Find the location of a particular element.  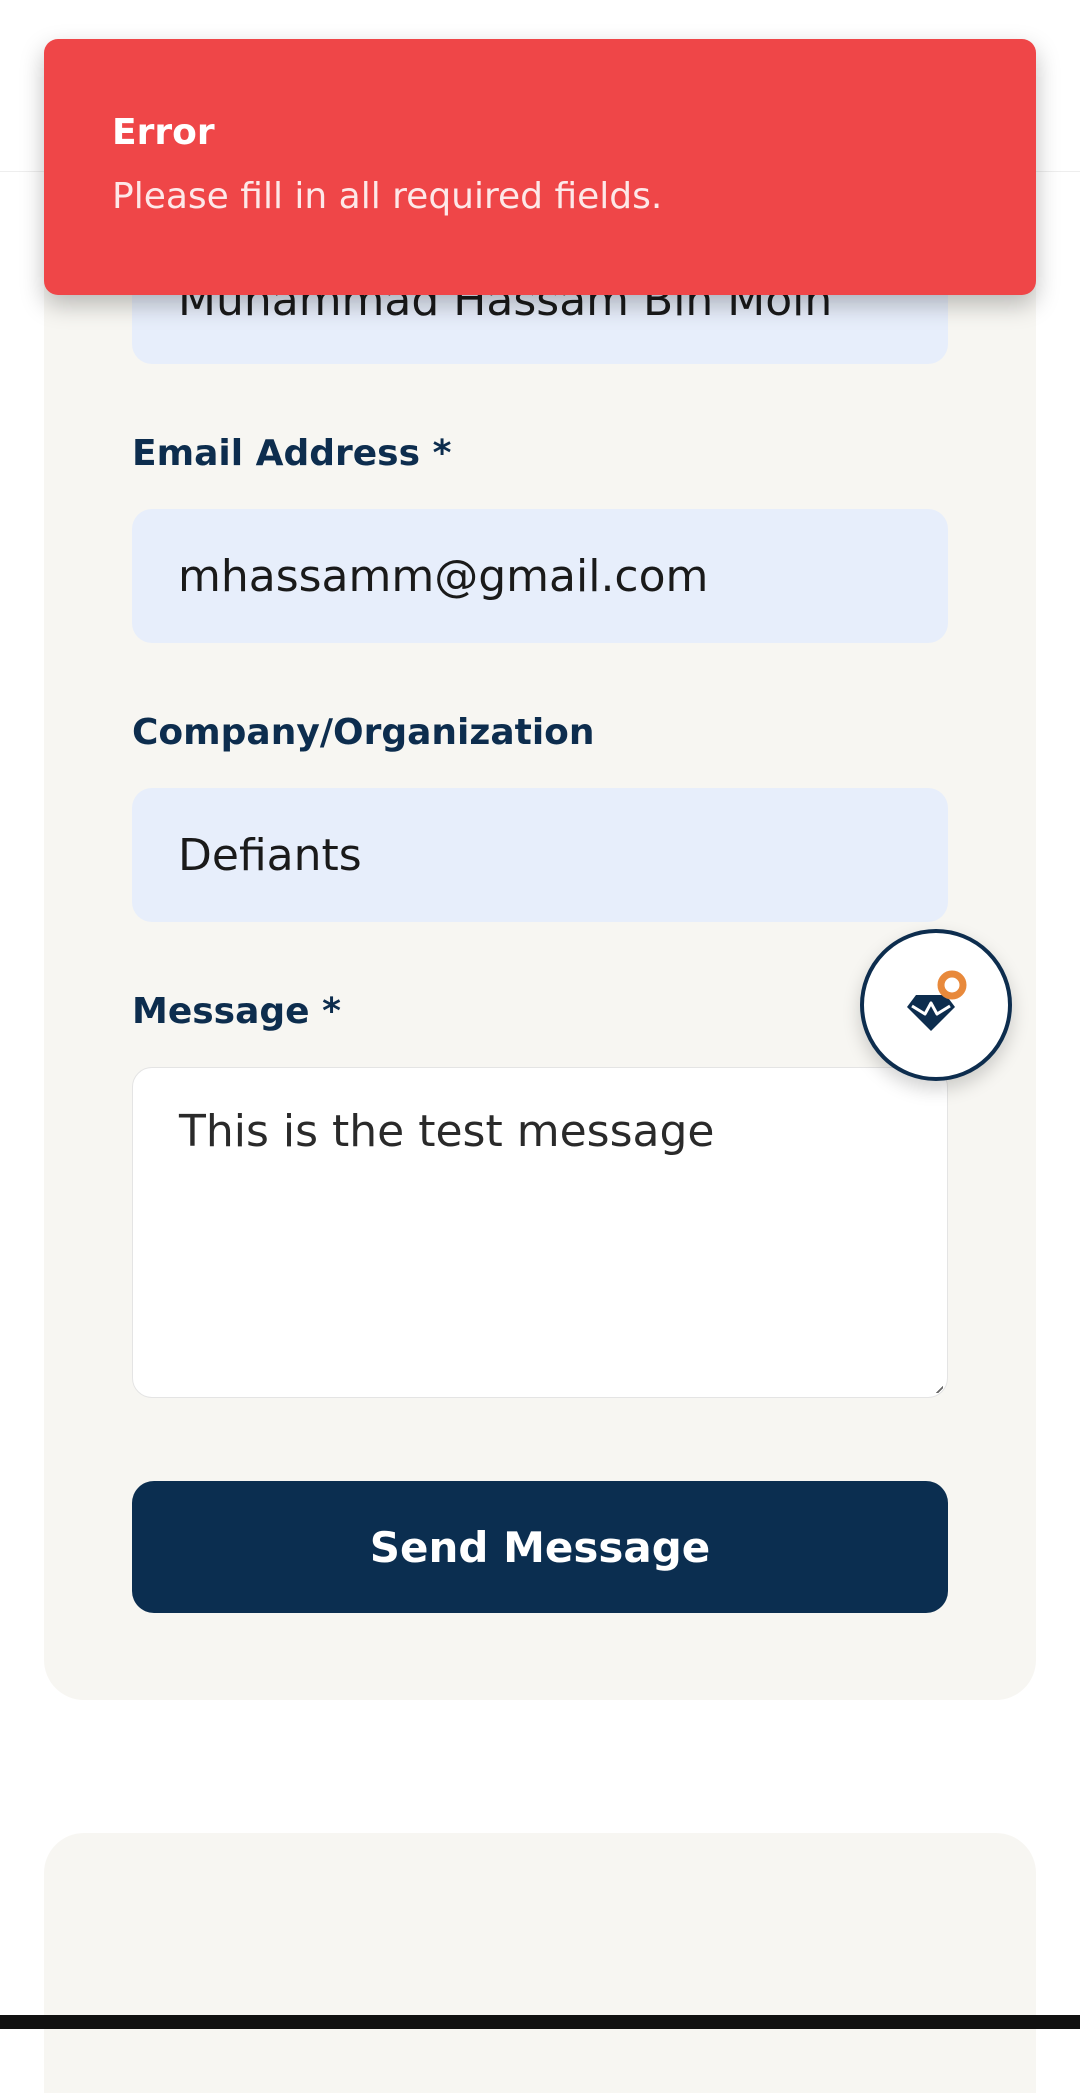

diamond-location-icon is located at coordinates (937, 1000).